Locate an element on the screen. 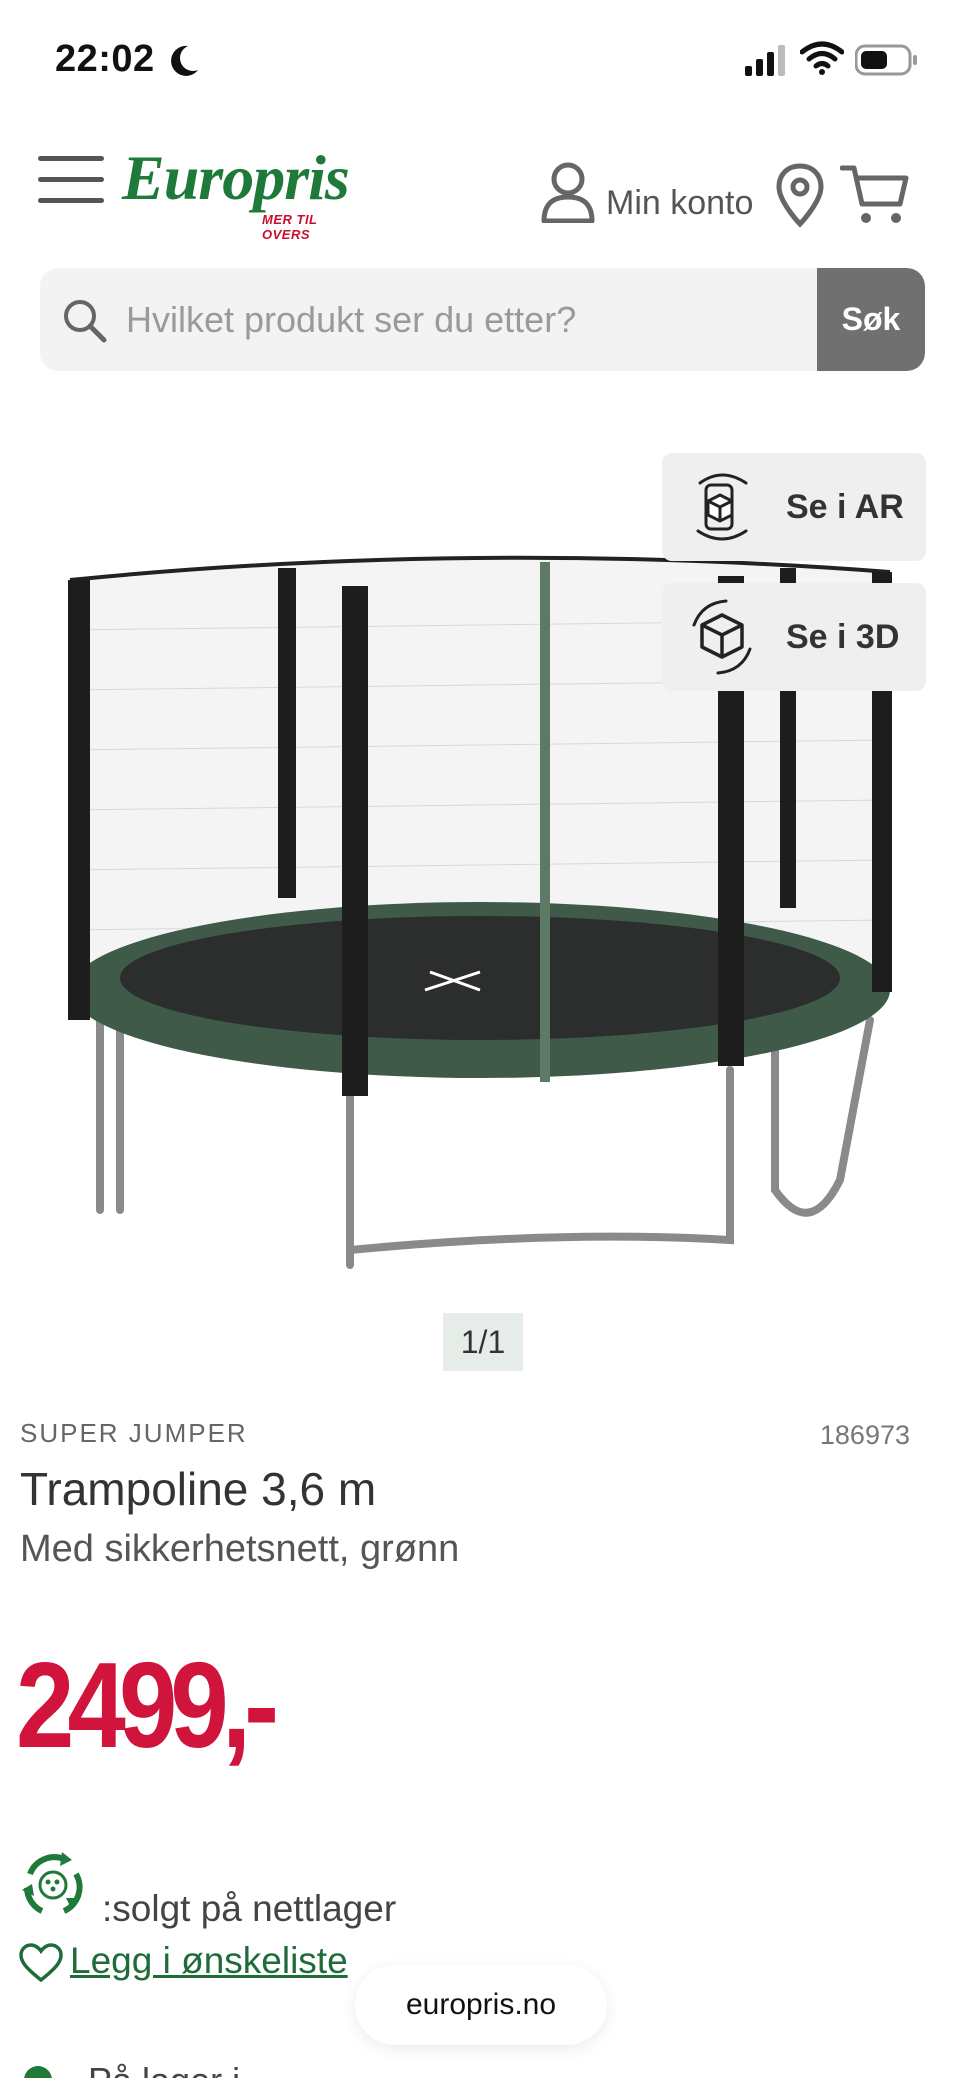  stock-dot-icon is located at coordinates (38, 2072).